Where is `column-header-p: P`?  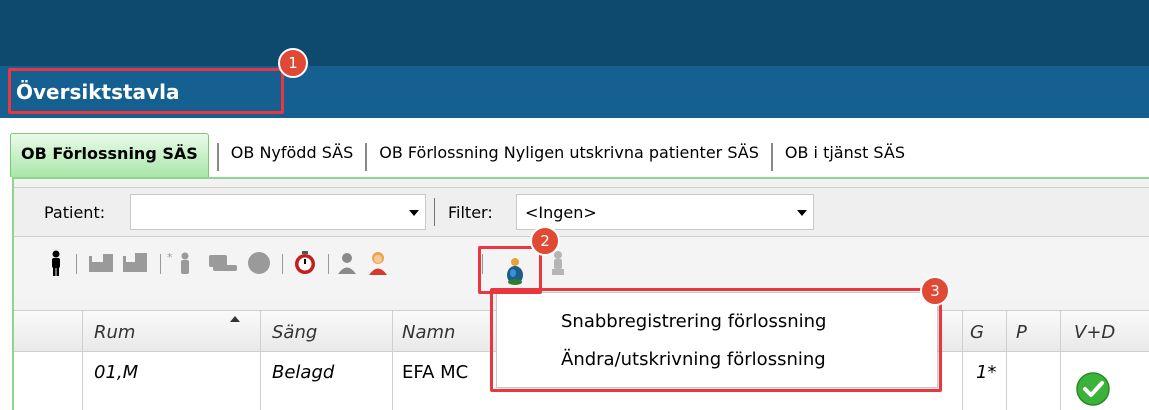
column-header-p: P is located at coordinates (1021, 332).